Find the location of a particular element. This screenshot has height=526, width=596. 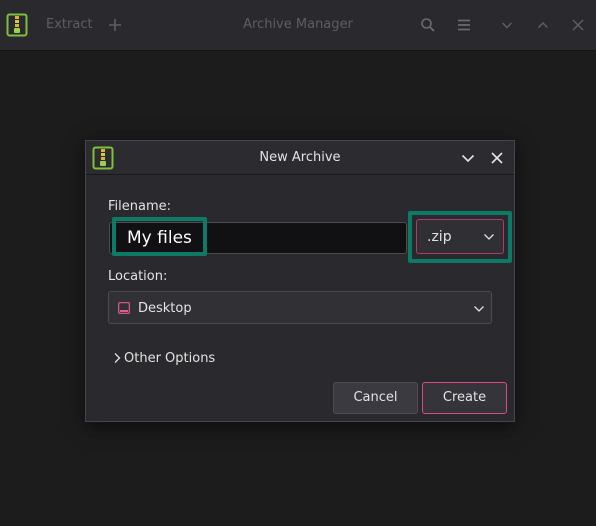

chevron-up-icon is located at coordinates (543, 25).